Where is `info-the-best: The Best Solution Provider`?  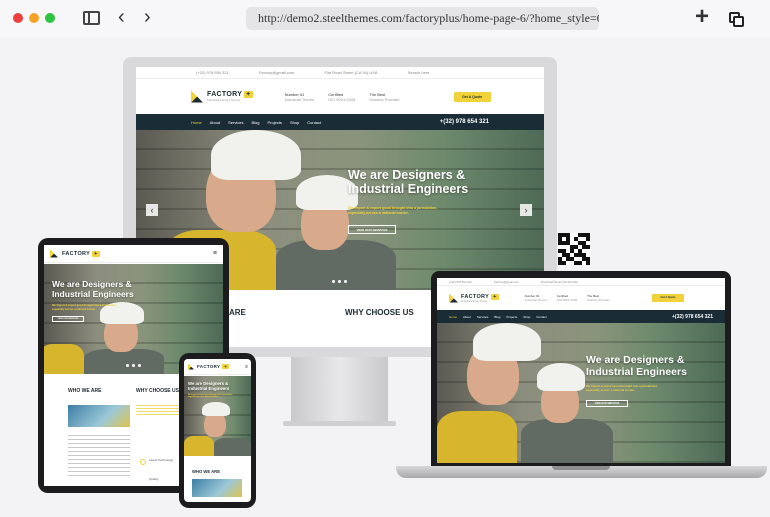
info-the-best: The Best Solution Provider is located at coordinates (598, 298).